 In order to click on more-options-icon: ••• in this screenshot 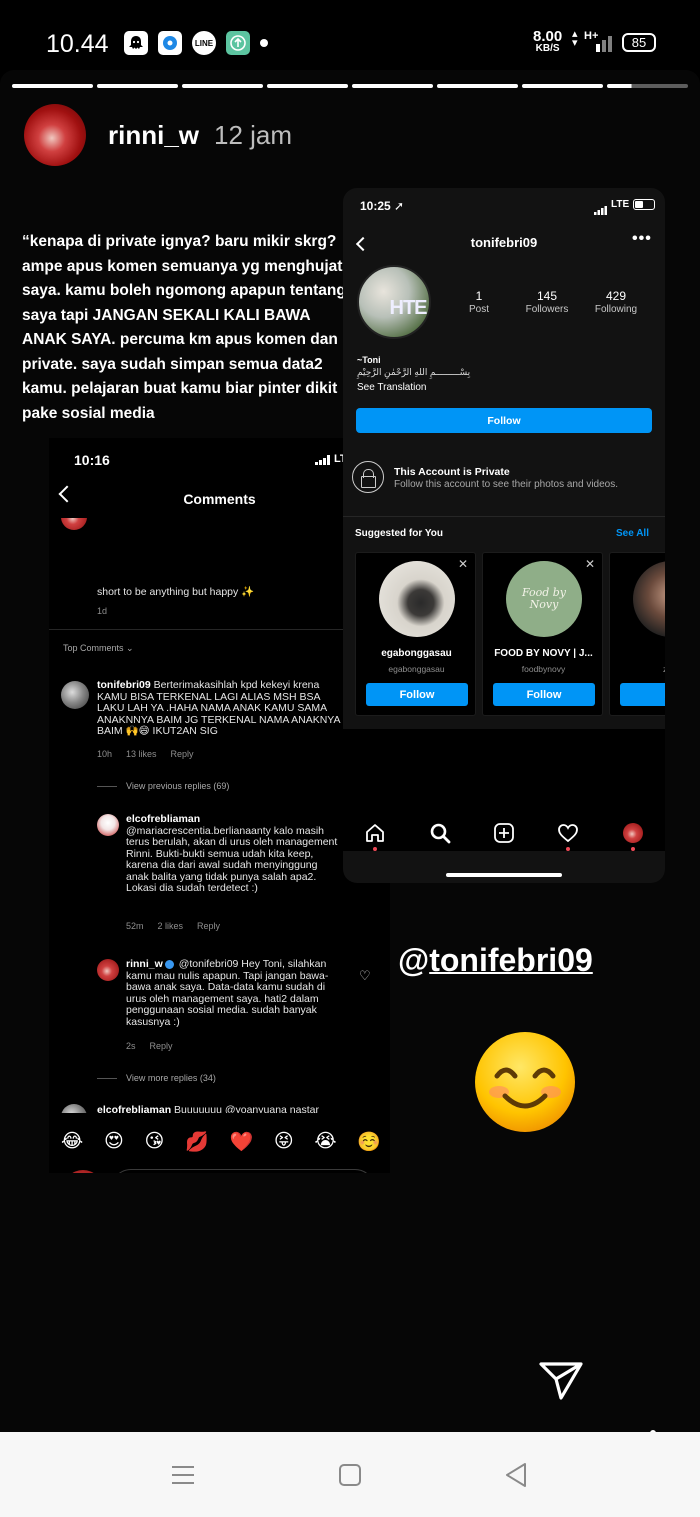, I will do `click(642, 239)`.